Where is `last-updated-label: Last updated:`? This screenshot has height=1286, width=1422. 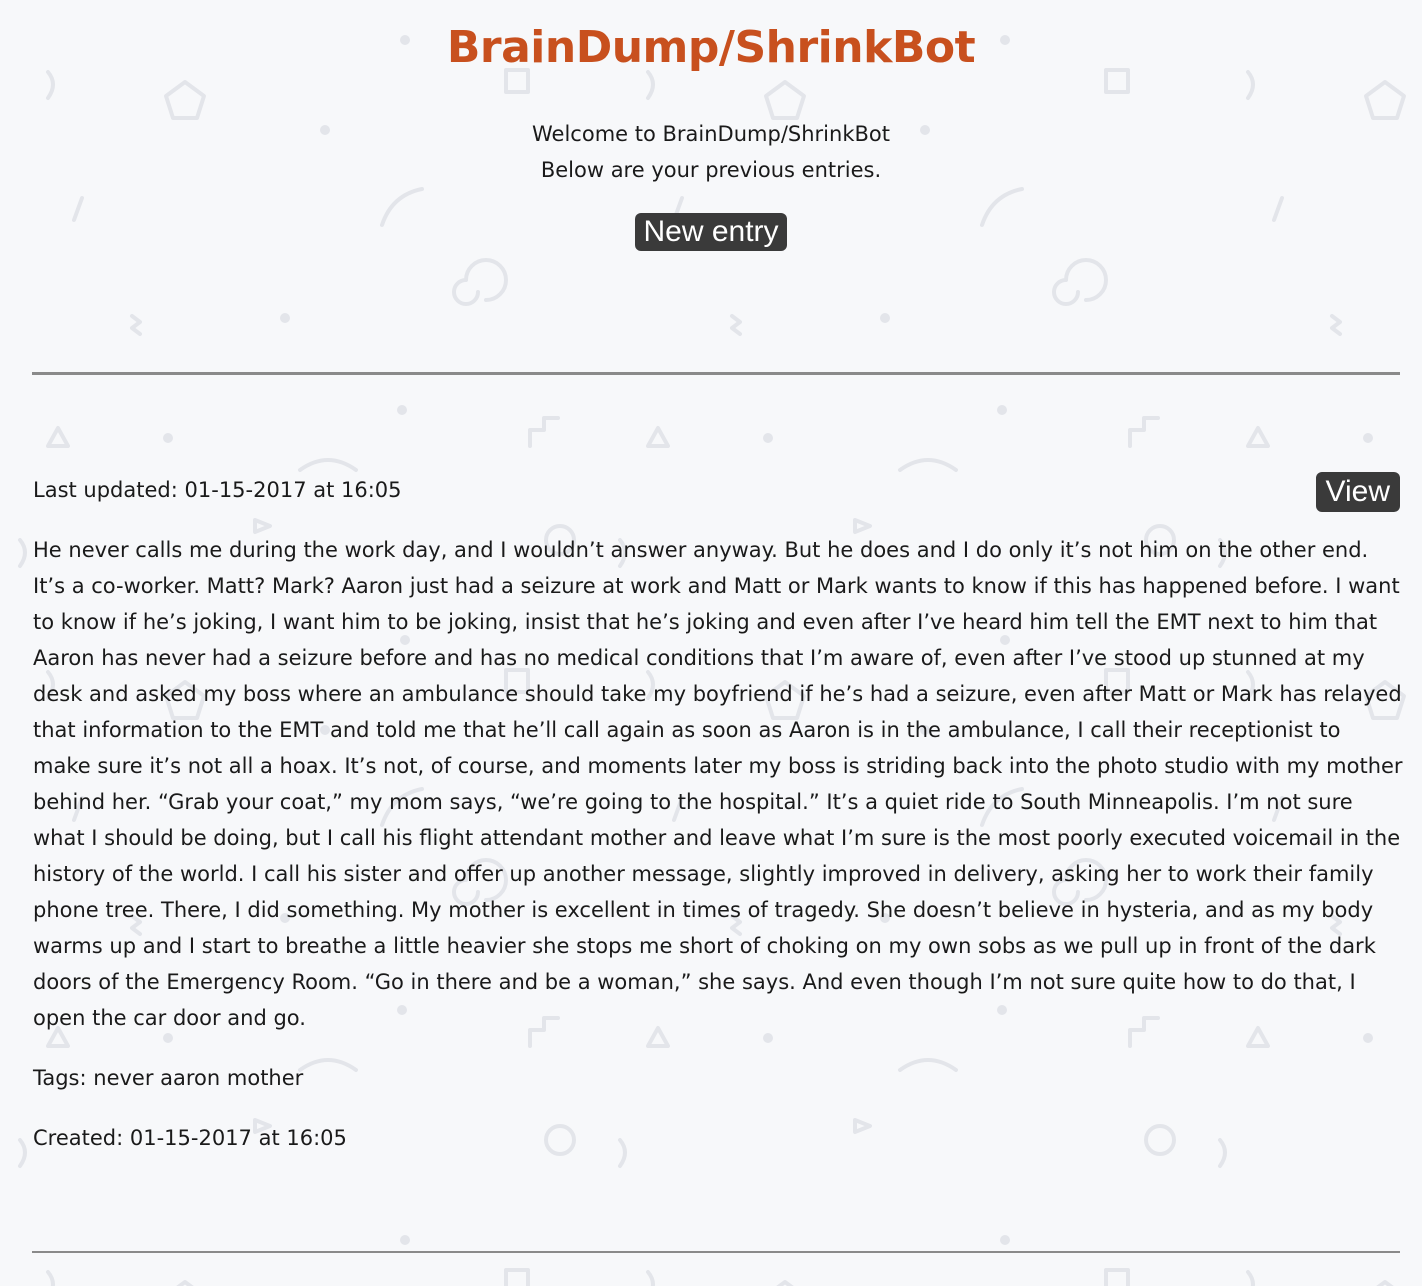
last-updated-label: Last updated: is located at coordinates (105, 490).